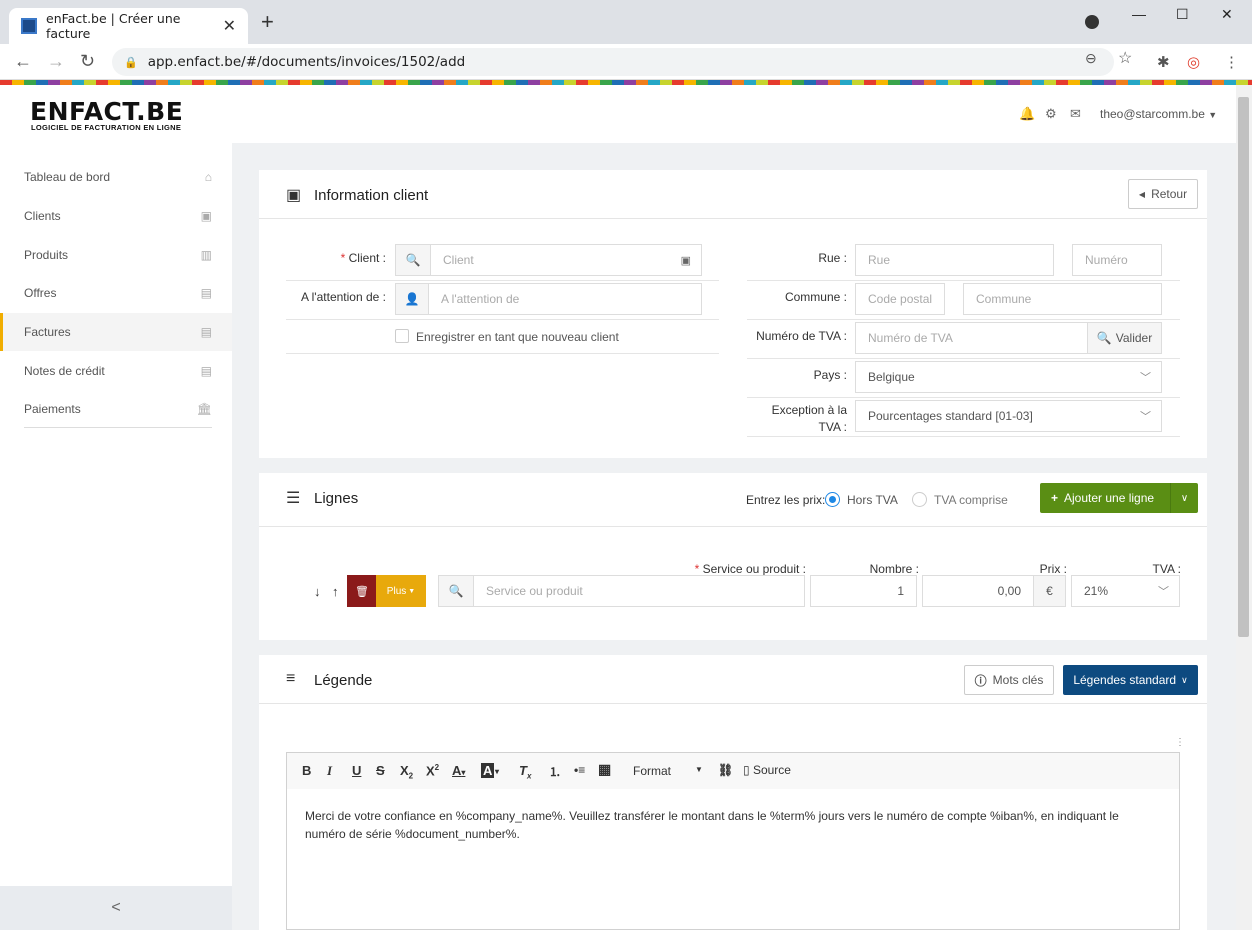 This screenshot has width=1252, height=930. What do you see at coordinates (863, 591) in the screenshot?
I see `quantity-input: 1` at bounding box center [863, 591].